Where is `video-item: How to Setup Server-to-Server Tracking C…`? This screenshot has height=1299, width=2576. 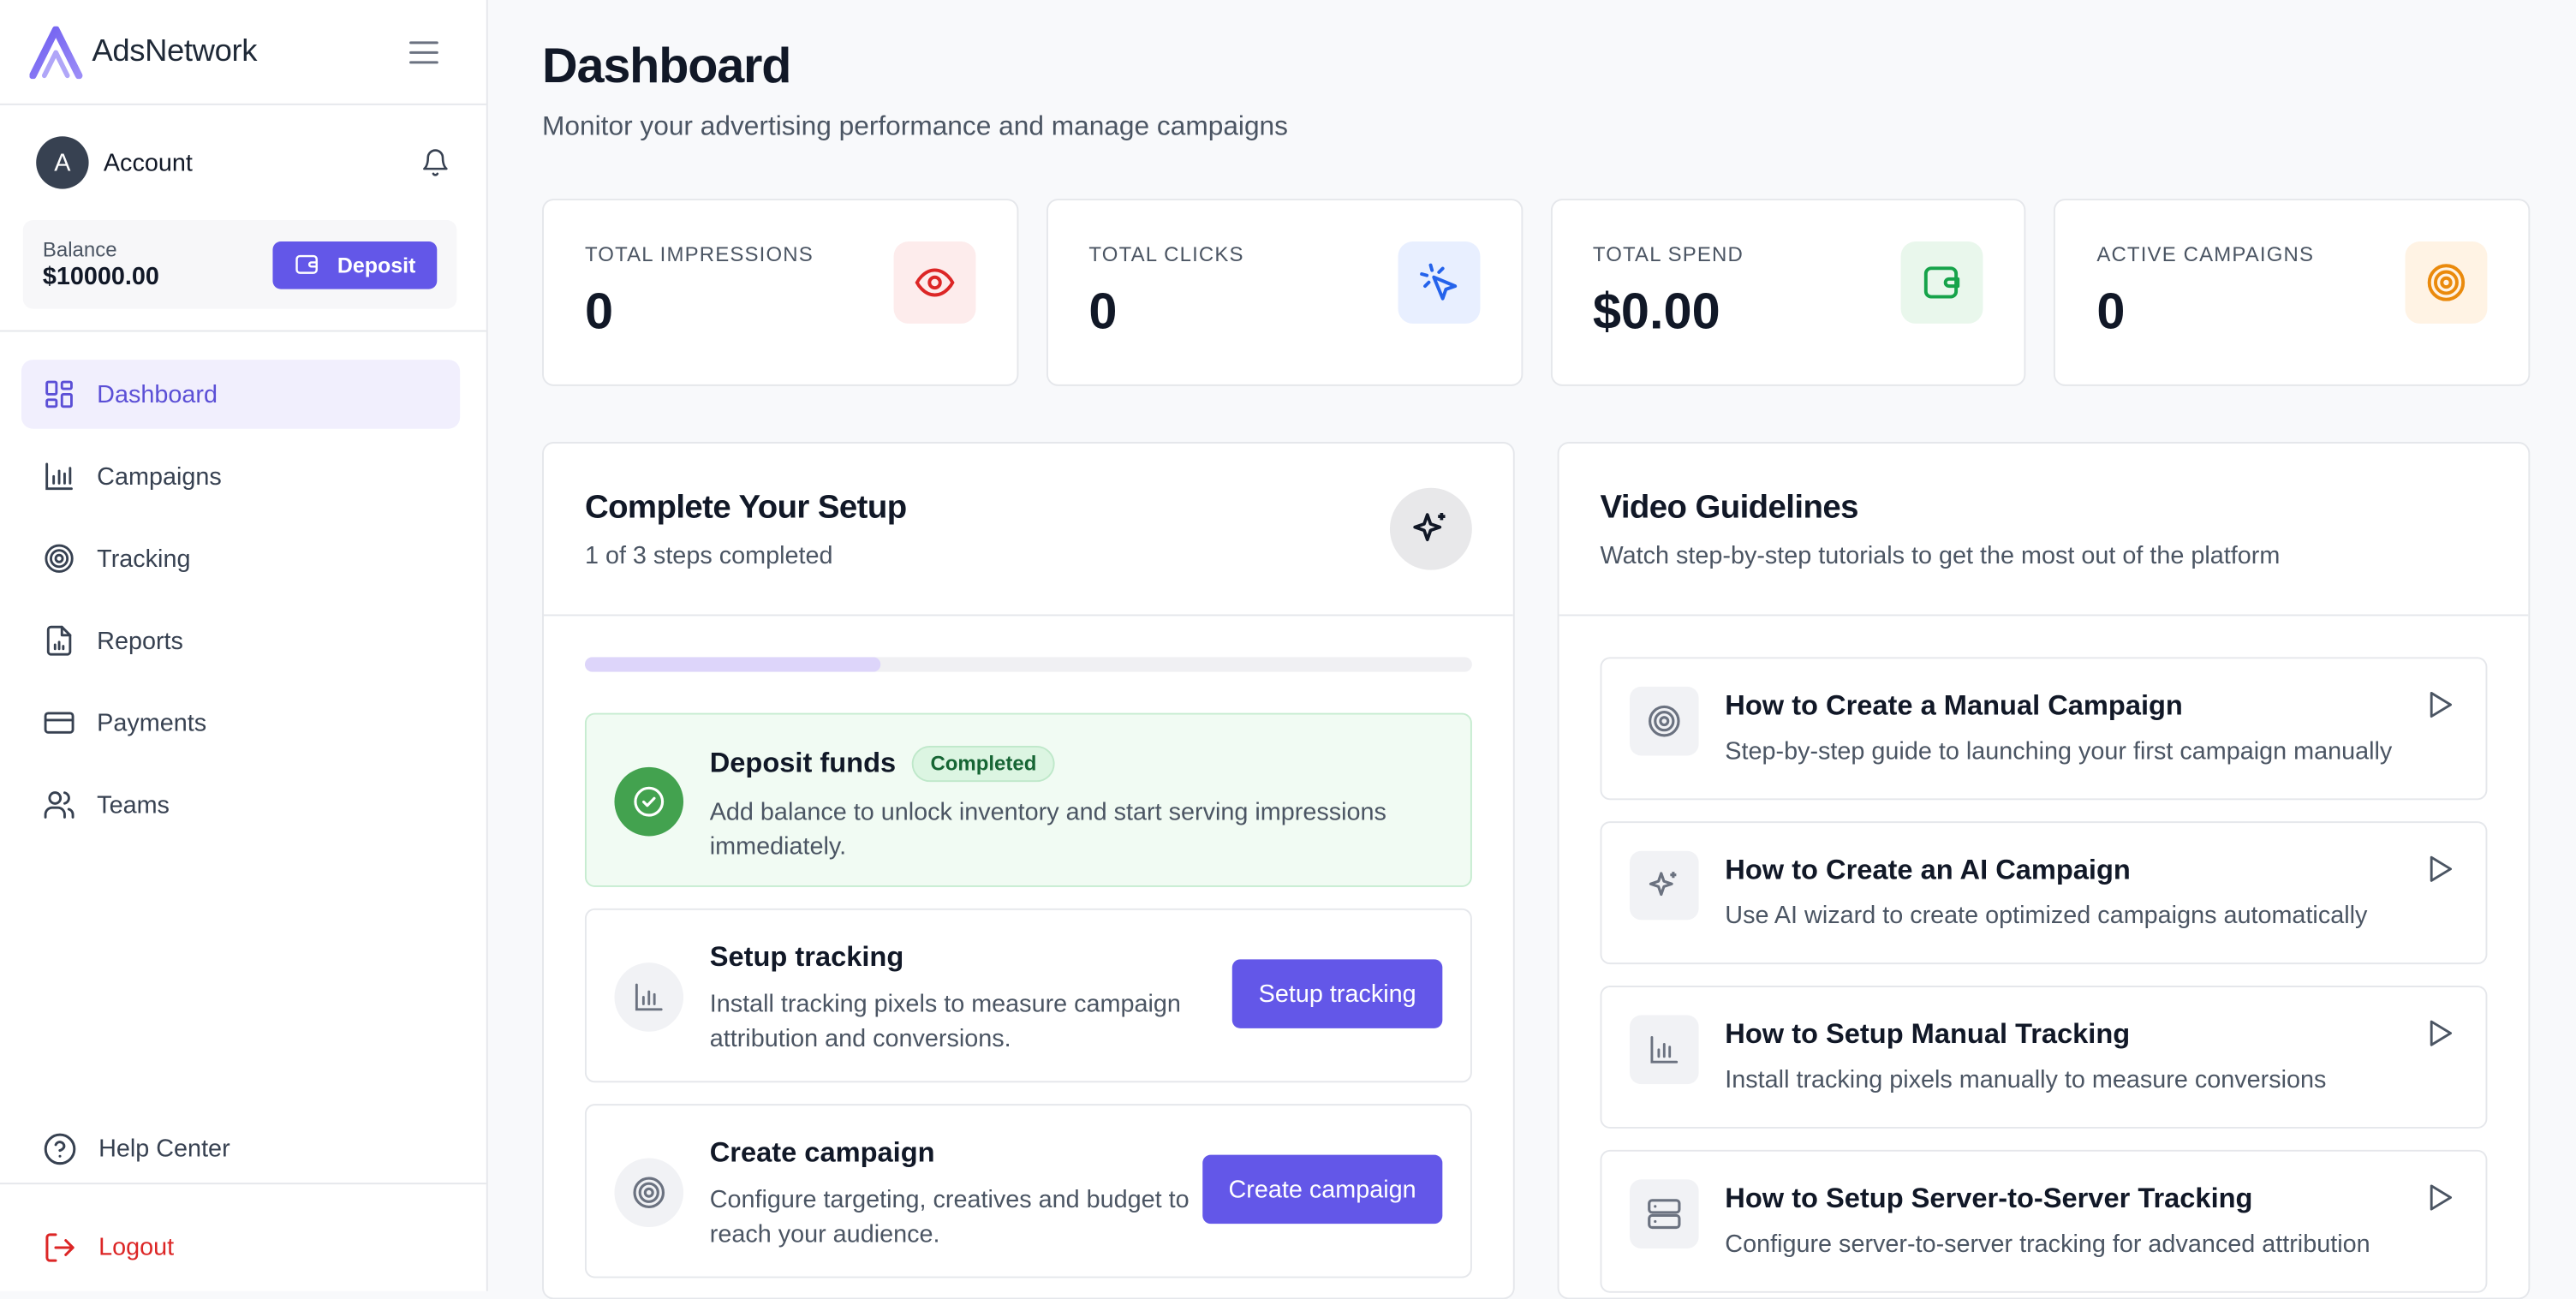 video-item: How to Setup Server-to-Server Tracking C… is located at coordinates (2044, 1221).